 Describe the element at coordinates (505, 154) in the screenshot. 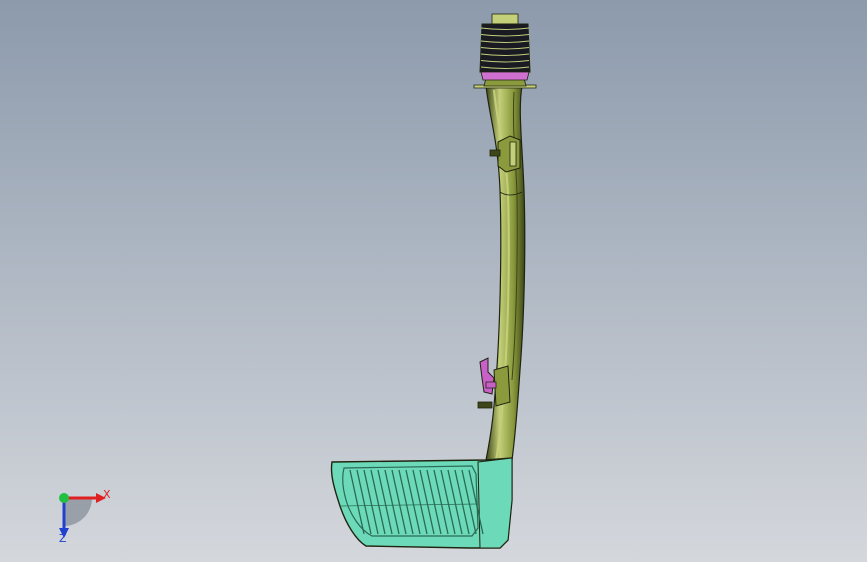

I see `upper-bracket` at that location.